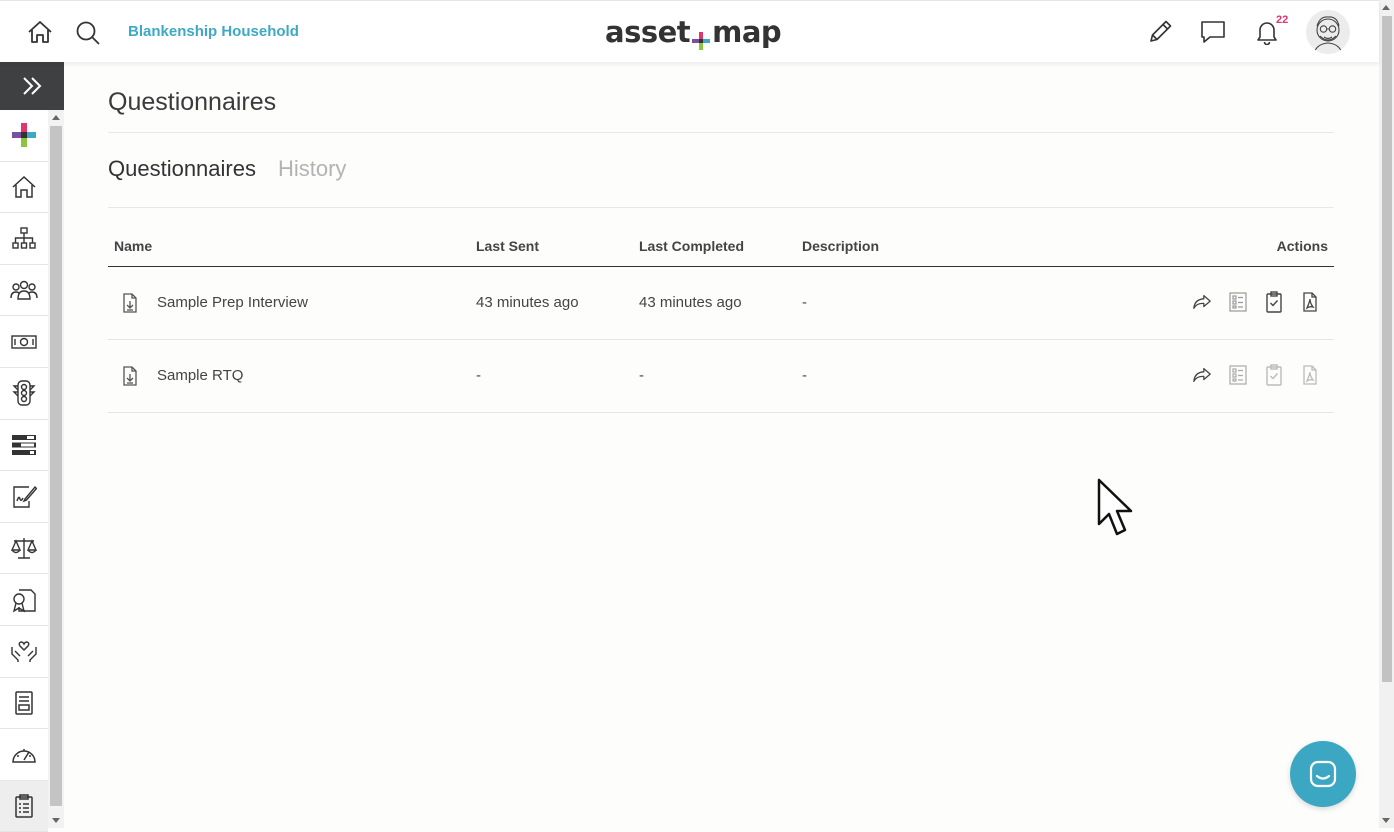  Describe the element at coordinates (1213, 32) in the screenshot. I see `chat-icon` at that location.